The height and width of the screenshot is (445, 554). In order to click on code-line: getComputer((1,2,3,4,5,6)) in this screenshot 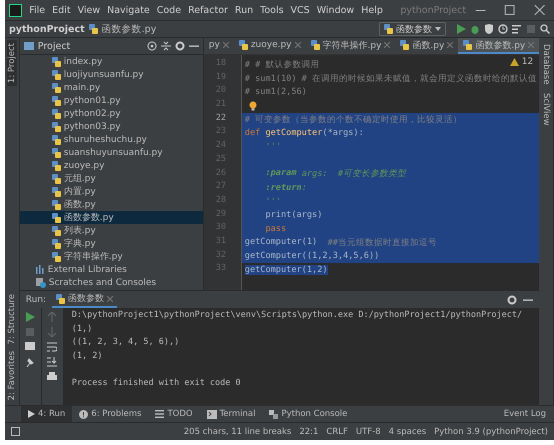, I will do `click(312, 256)`.